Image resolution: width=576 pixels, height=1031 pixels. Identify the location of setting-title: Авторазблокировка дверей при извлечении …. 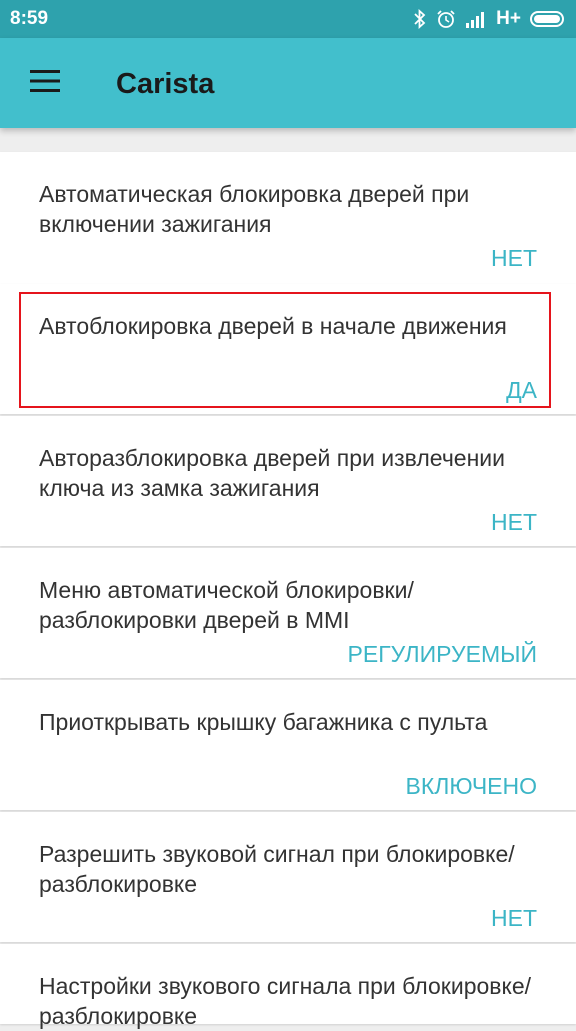
(272, 473).